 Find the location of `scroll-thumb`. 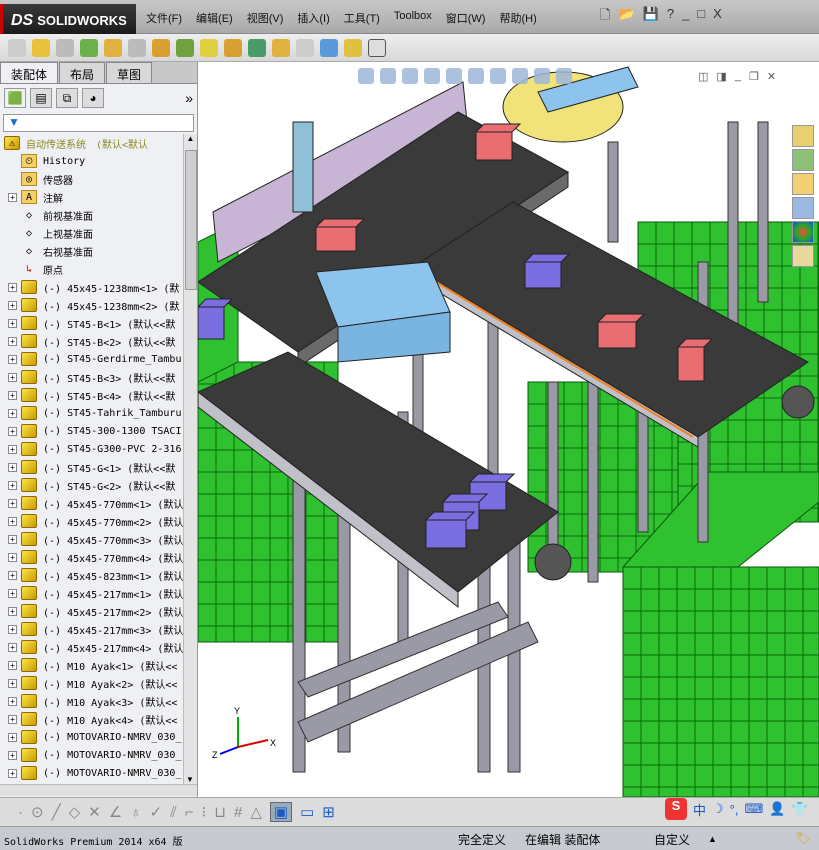

scroll-thumb is located at coordinates (191, 220).